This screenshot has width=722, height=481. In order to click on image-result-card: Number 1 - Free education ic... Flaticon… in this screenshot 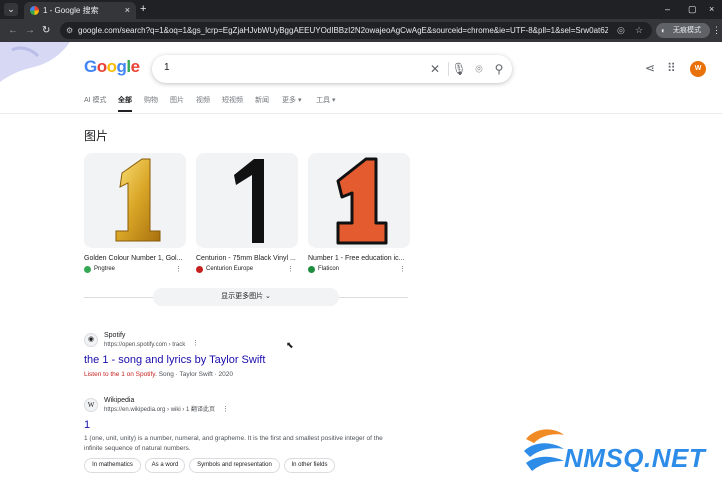, I will do `click(359, 213)`.